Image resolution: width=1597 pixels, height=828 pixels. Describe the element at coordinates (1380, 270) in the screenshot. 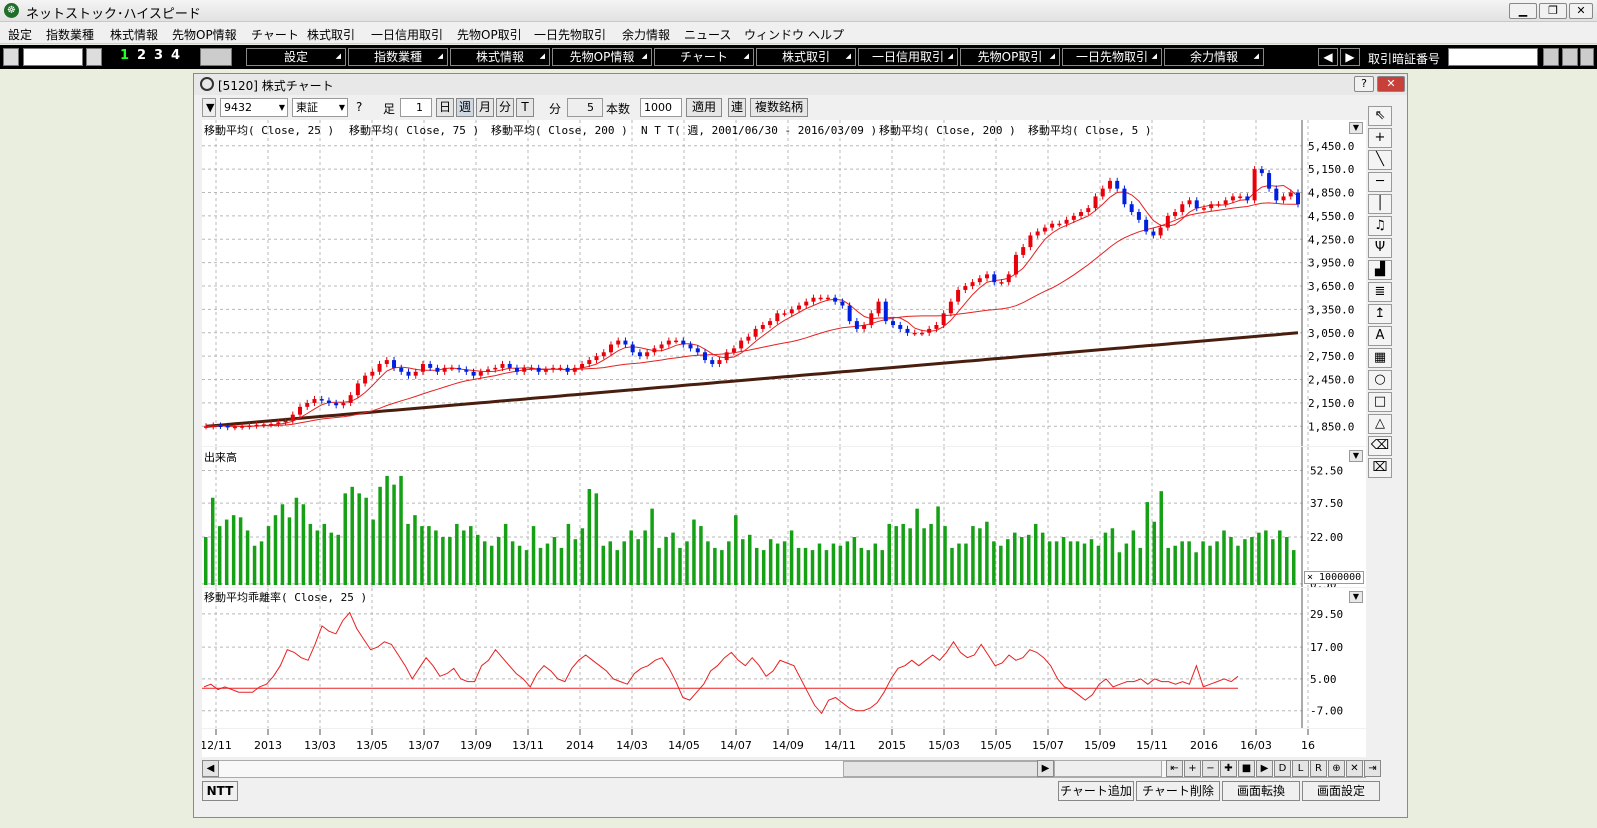

I see `steps-tool-icon: ▟` at that location.